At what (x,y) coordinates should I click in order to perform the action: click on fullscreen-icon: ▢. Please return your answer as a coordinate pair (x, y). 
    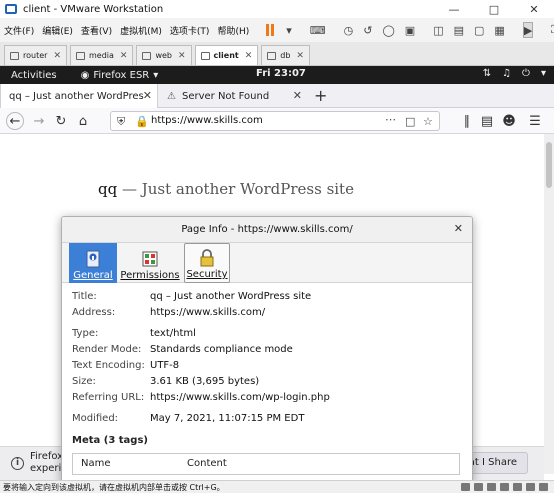
    Looking at the image, I should click on (479, 30).